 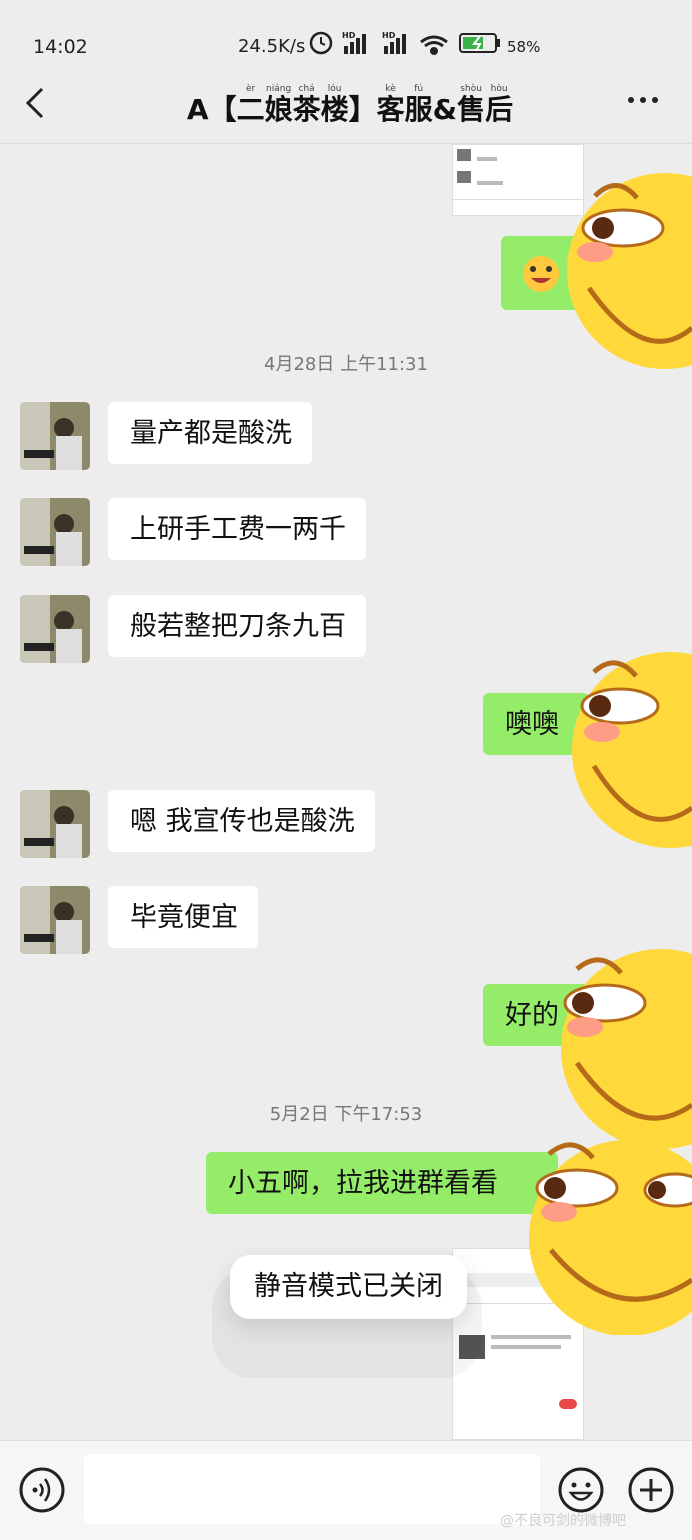 I want to click on voice-button, so click(x=42, y=1490).